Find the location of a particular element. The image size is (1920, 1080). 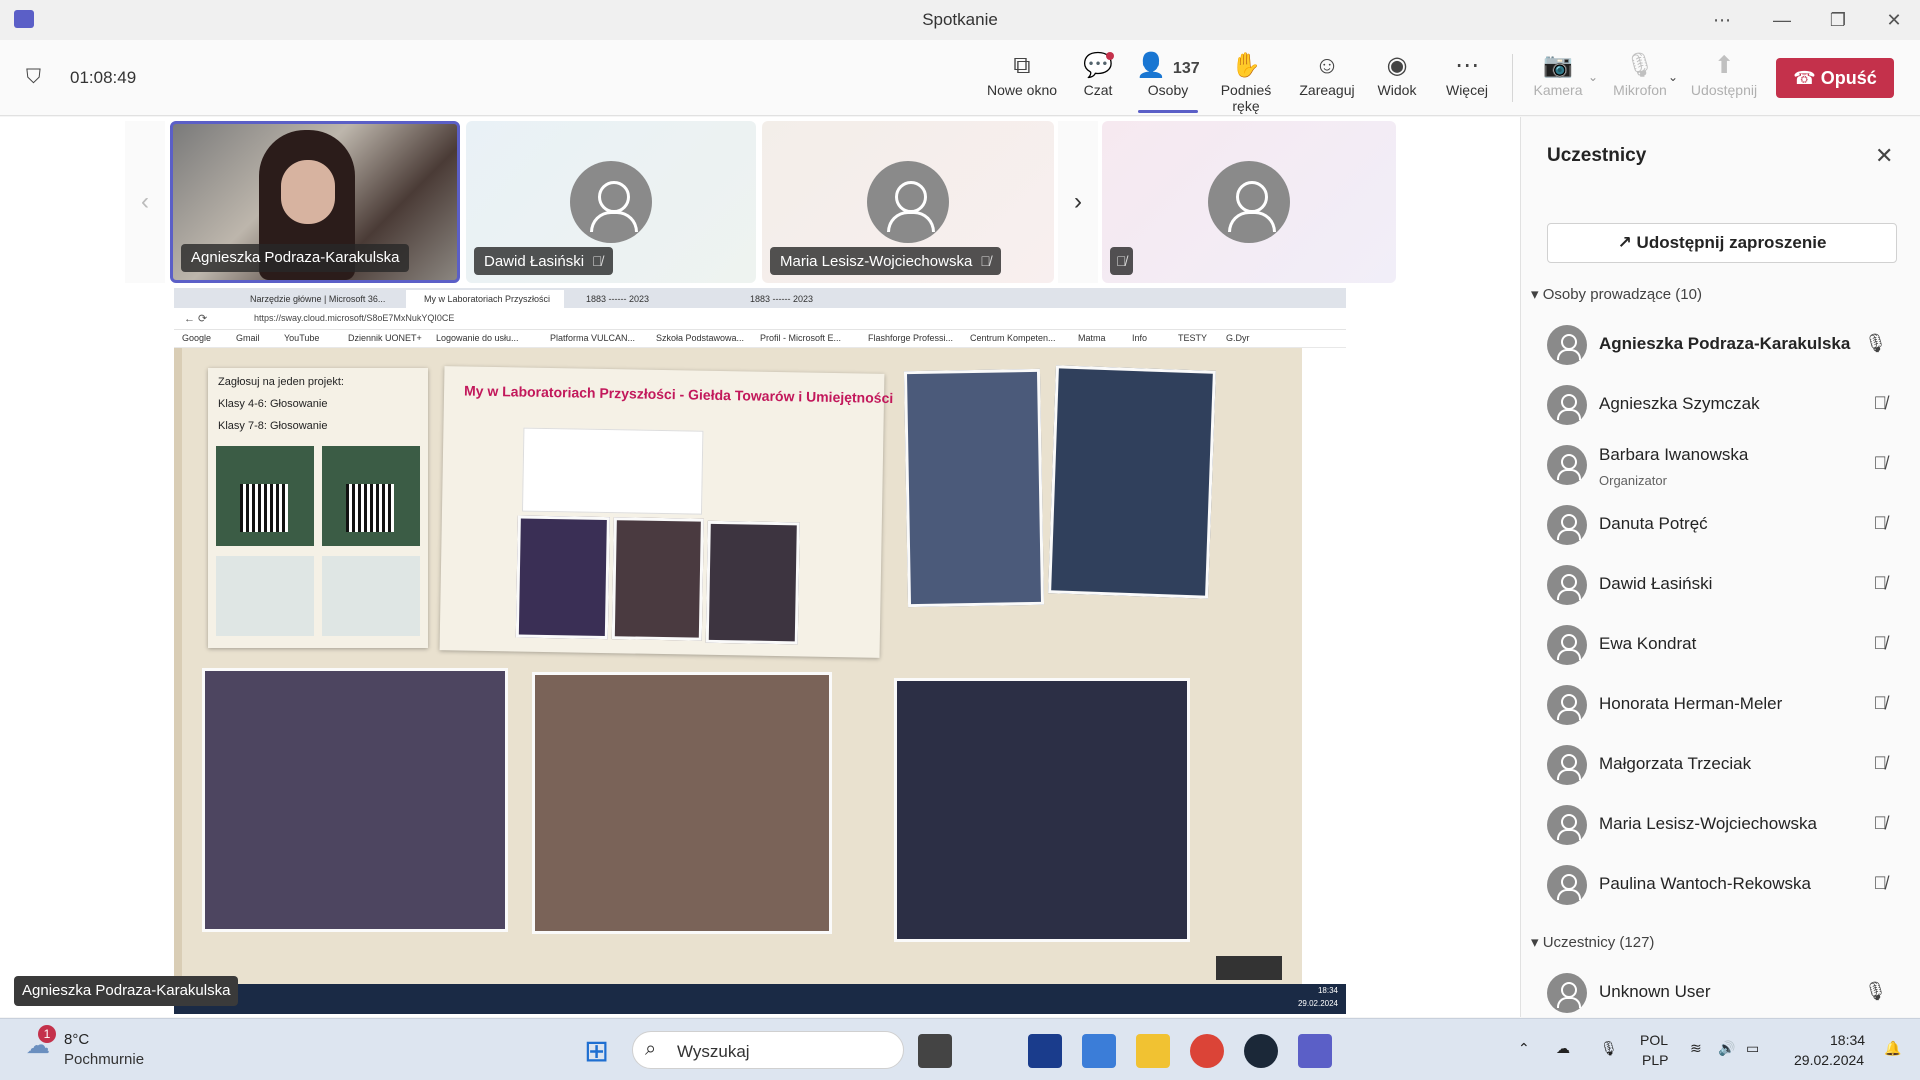

file-explorer-icon is located at coordinates (1153, 1051).